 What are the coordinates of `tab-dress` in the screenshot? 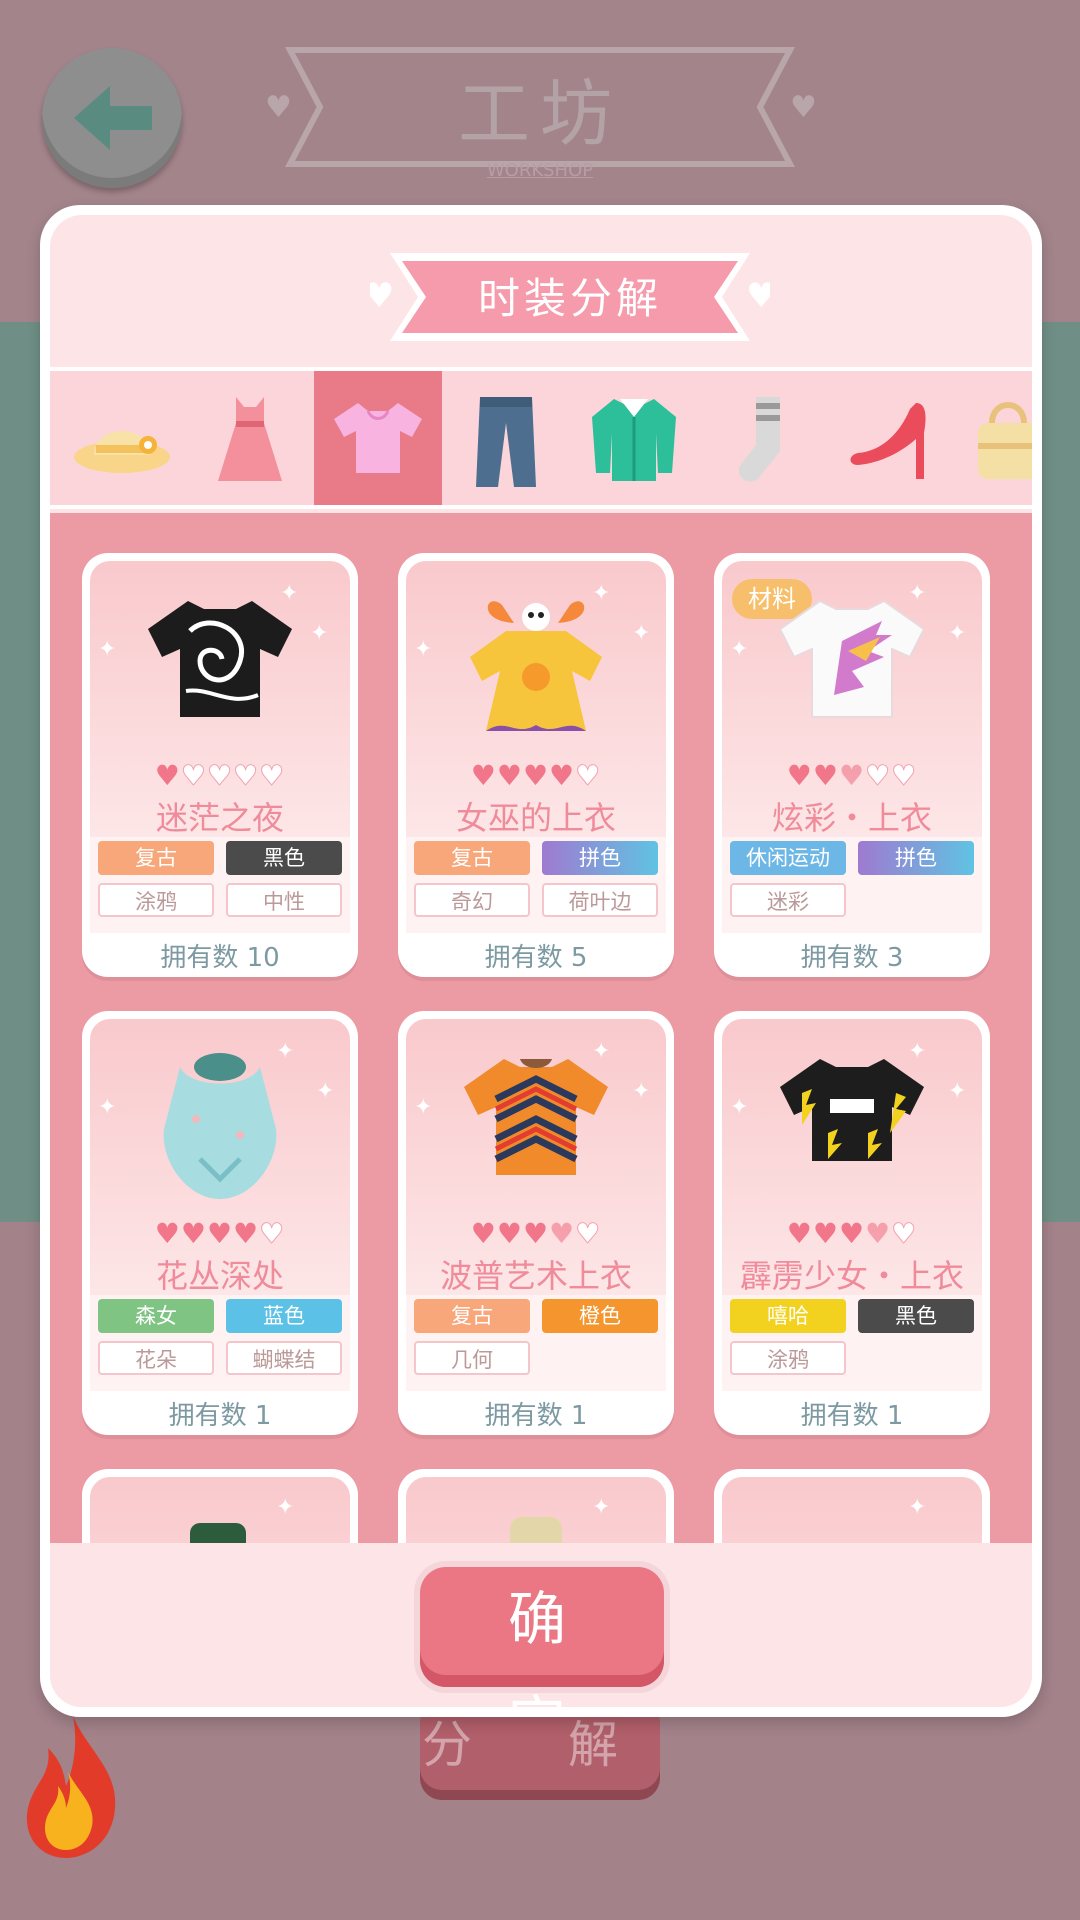 It's located at (250, 438).